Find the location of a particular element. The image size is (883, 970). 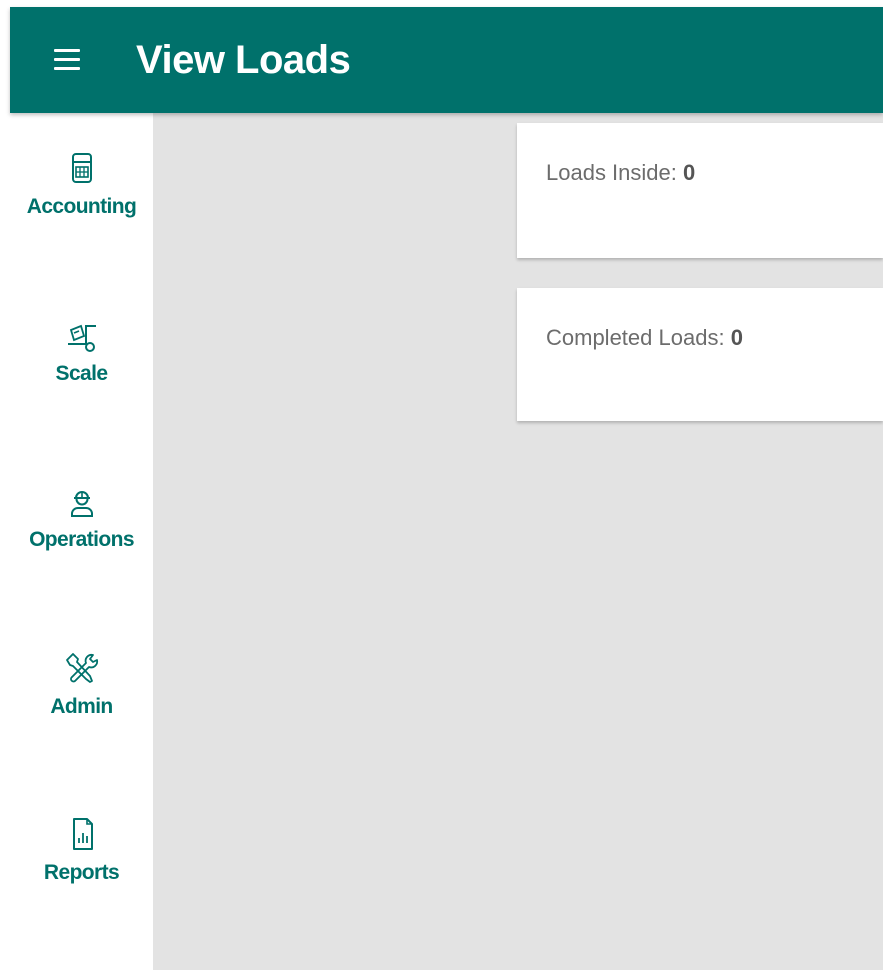

loads-inside-count: 0 is located at coordinates (689, 172).